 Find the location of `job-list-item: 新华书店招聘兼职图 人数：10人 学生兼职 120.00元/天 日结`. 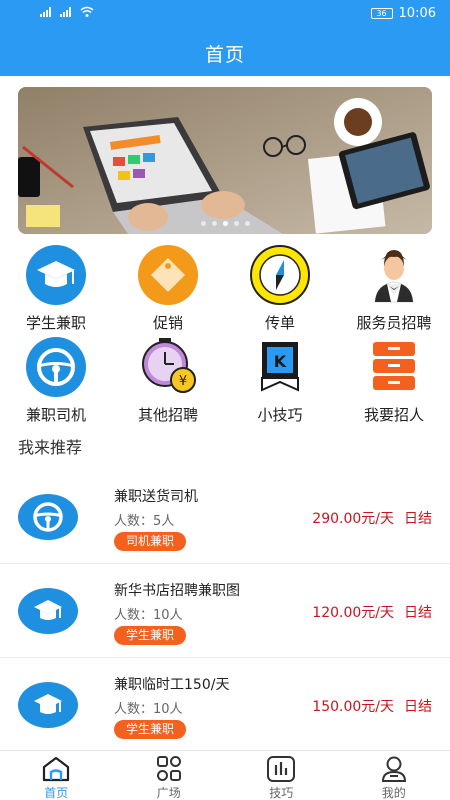

job-list-item: 新华书店招聘兼职图 人数：10人 学生兼职 120.00元/天 日结 is located at coordinates (225, 611).